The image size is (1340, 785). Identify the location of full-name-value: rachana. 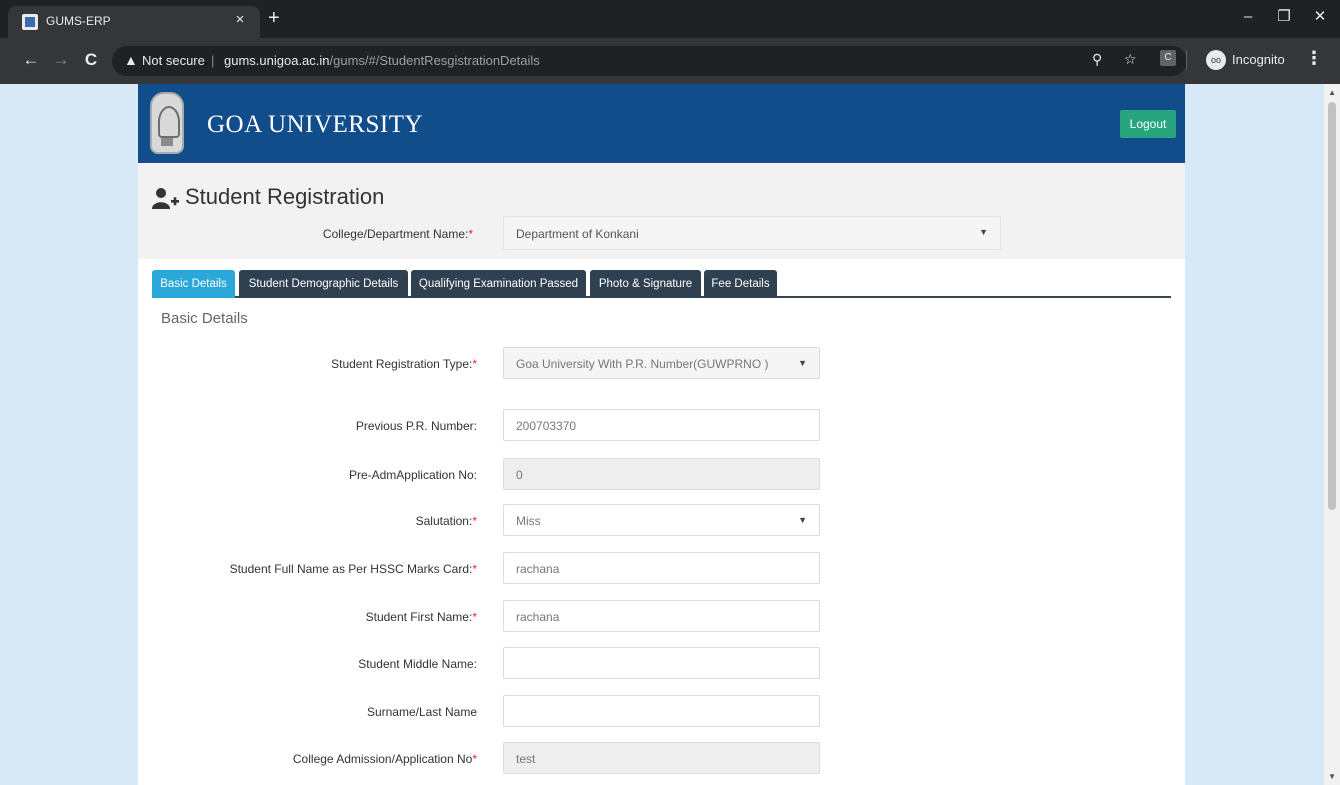
(538, 569).